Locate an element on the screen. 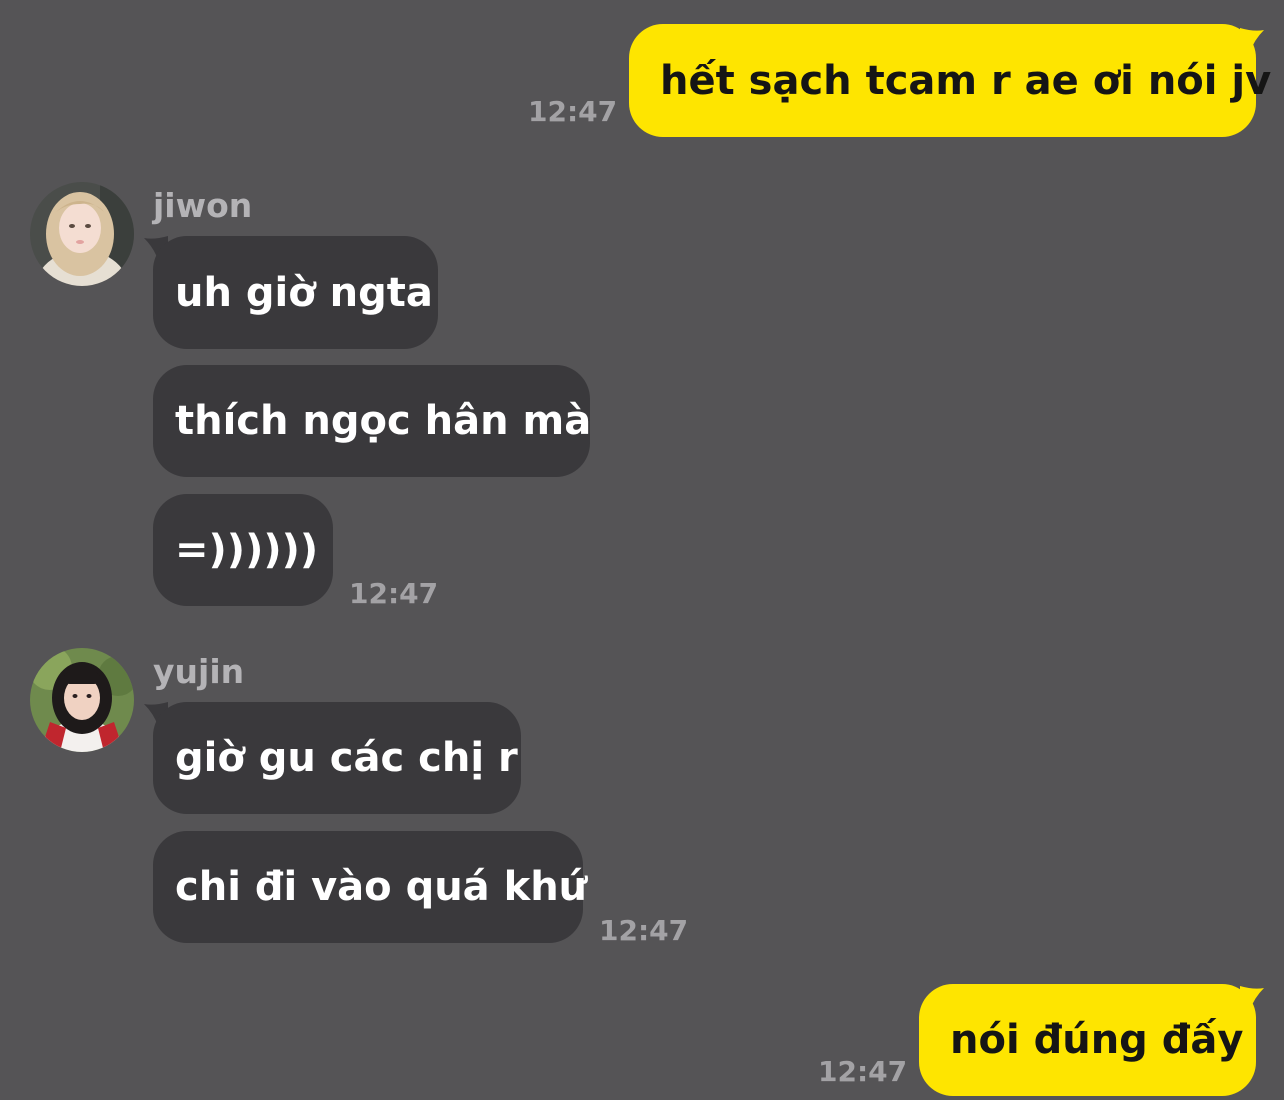  sender-name: jiwon is located at coordinates (203, 205).